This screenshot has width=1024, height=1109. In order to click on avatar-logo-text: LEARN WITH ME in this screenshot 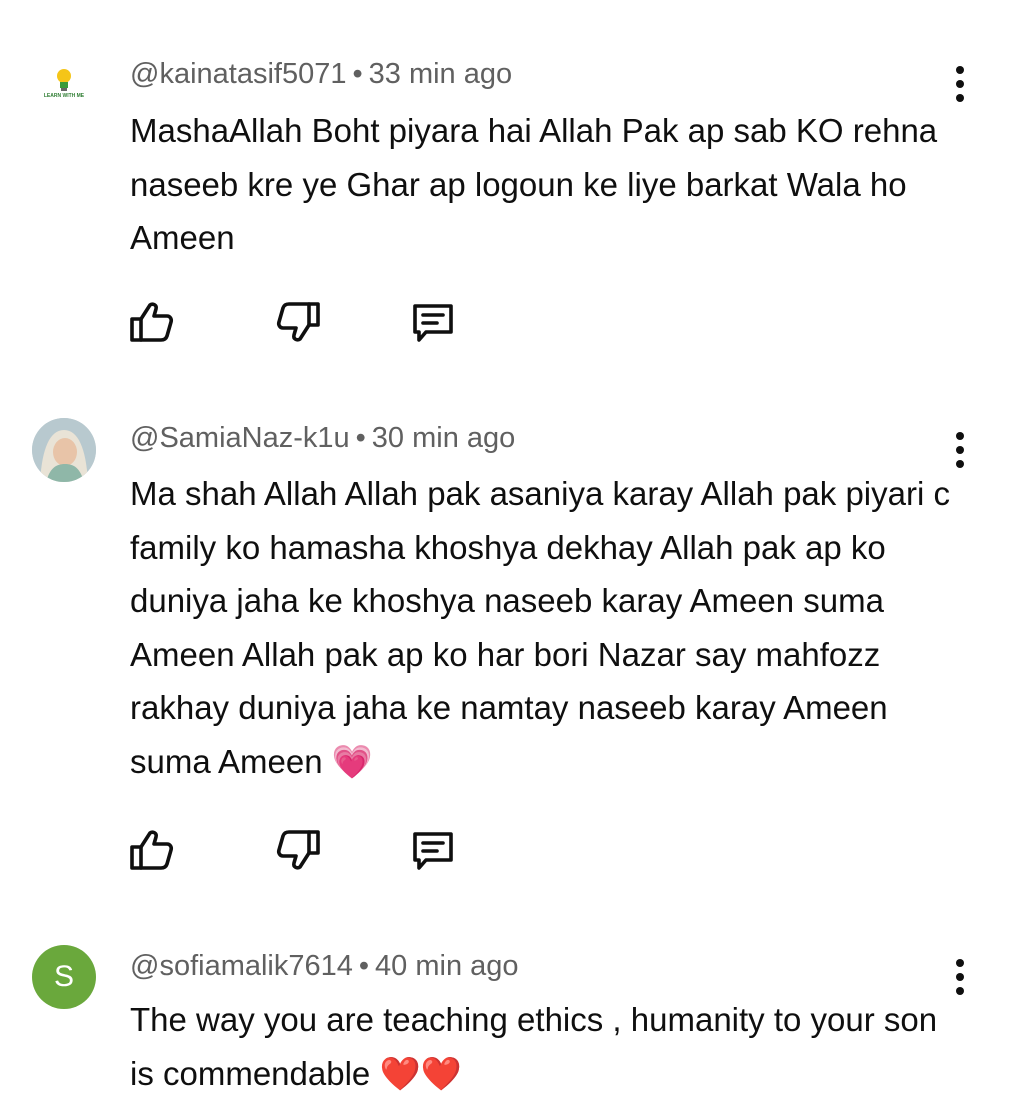, I will do `click(64, 95)`.